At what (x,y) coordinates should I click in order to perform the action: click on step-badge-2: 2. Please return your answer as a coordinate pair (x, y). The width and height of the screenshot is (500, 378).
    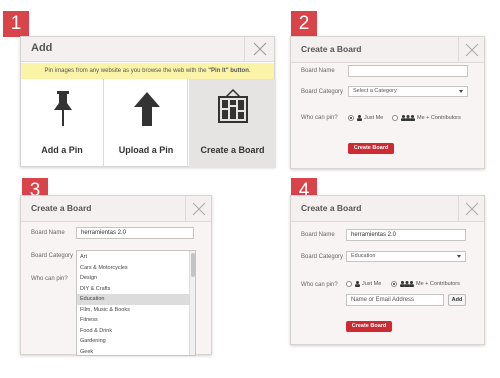
    Looking at the image, I should click on (304, 24).